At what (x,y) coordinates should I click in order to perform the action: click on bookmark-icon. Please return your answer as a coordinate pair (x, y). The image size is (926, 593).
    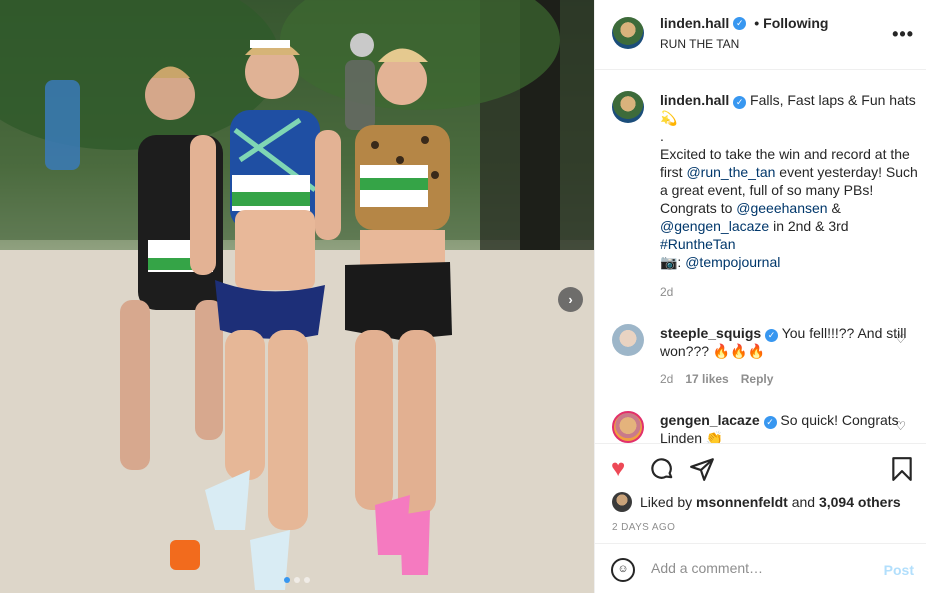
    Looking at the image, I should click on (902, 472).